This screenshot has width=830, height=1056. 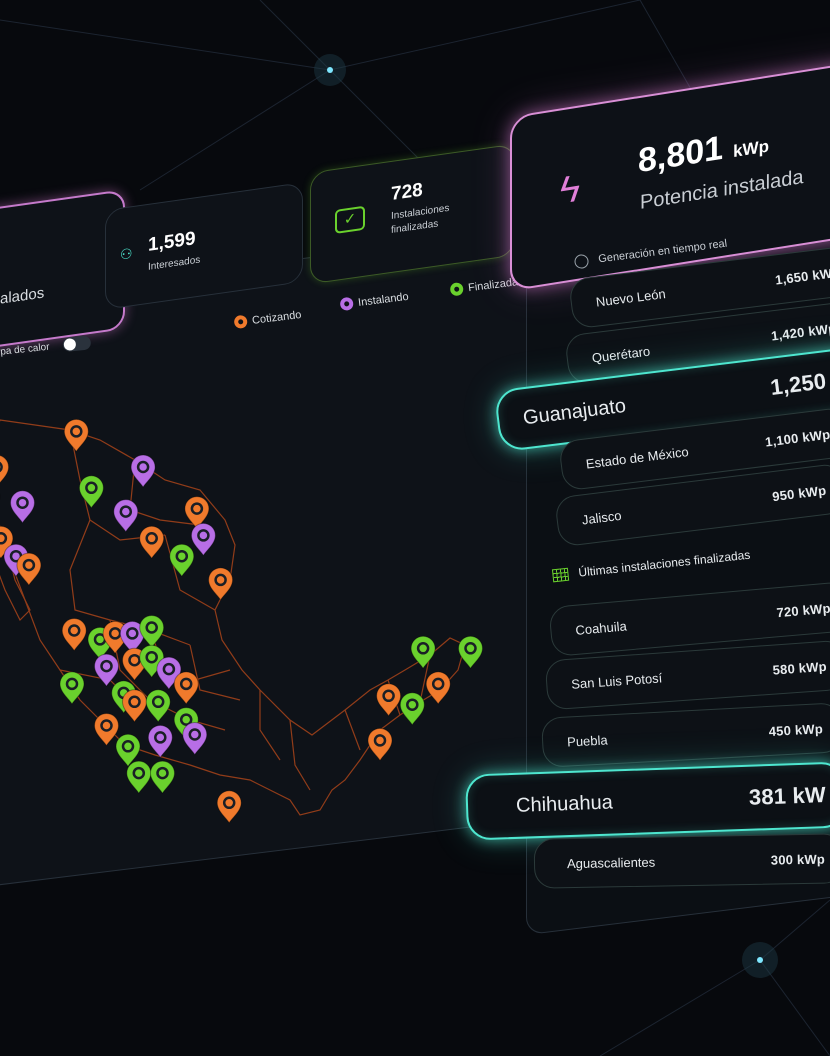 I want to click on state-name: Puebla, so click(x=587, y=740).